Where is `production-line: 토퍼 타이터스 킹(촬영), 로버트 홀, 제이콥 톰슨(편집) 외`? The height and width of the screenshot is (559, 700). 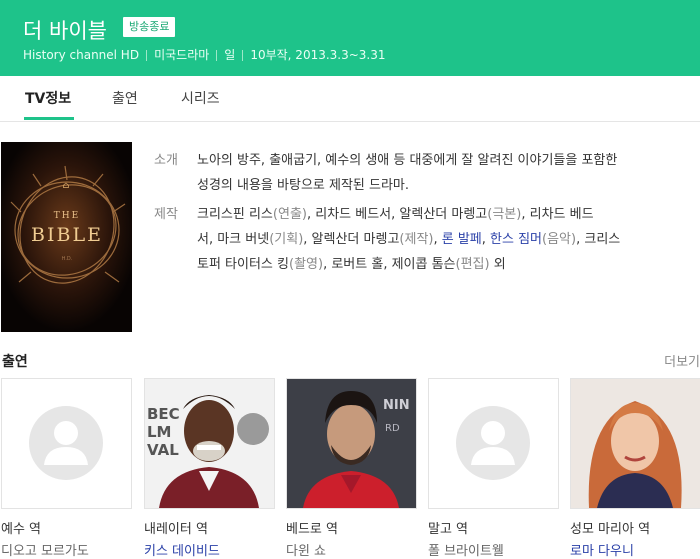
production-line: 토퍼 타이터스 킹(촬영), 로버트 홀, 제이콥 톰슨(편집) 외 is located at coordinates (443, 264).